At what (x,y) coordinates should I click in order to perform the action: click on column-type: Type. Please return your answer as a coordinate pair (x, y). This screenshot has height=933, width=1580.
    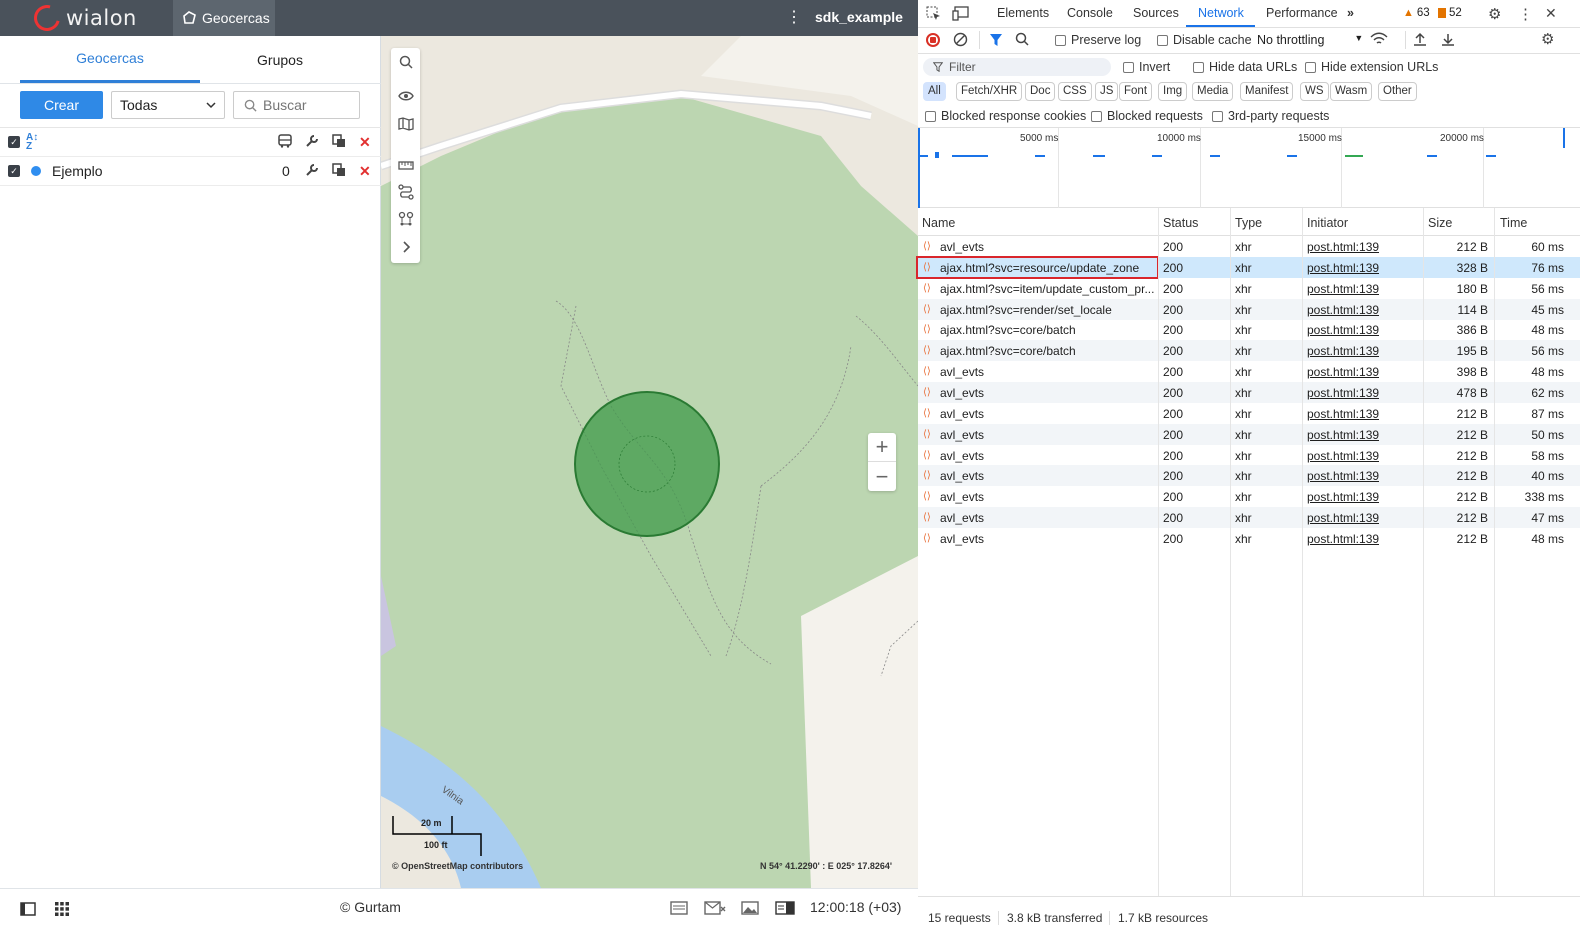
    Looking at the image, I should click on (1248, 223).